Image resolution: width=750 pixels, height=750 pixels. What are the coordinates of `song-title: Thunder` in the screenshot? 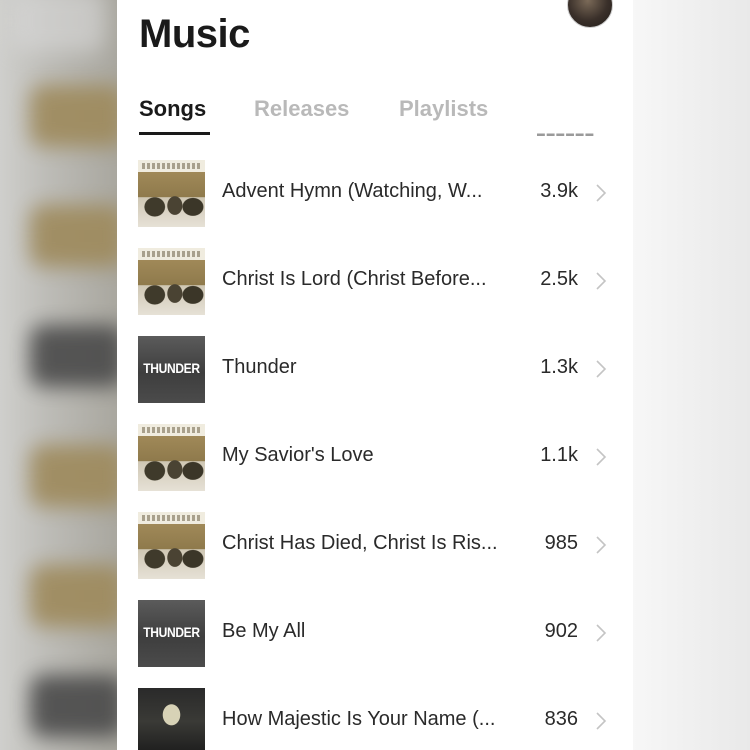 It's located at (259, 367).